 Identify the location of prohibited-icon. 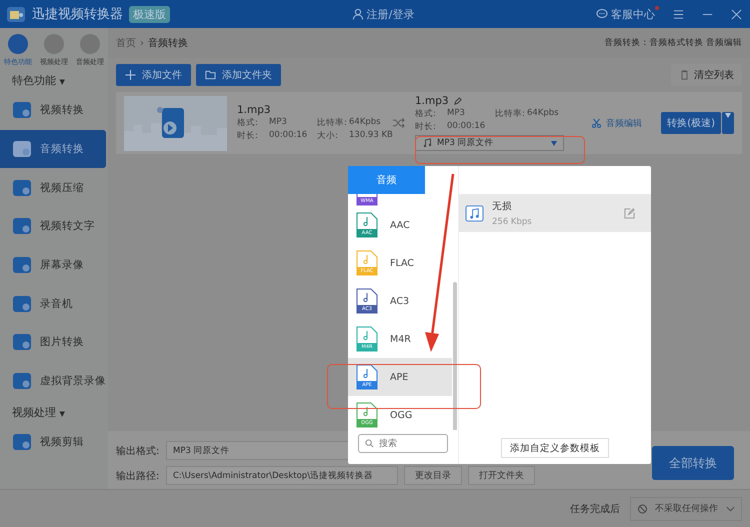
(642, 509).